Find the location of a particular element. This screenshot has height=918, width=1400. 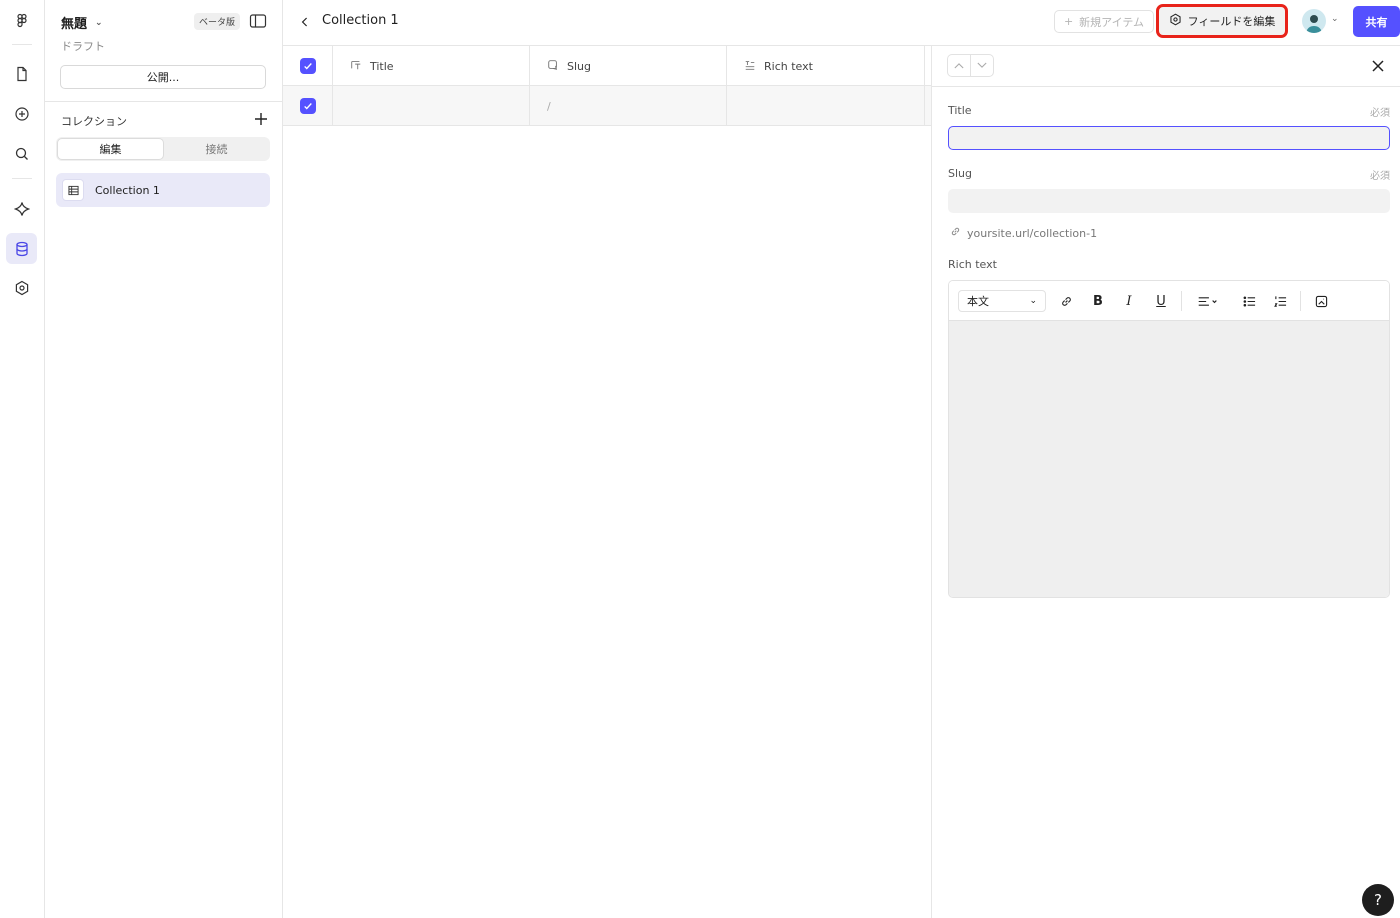

slug-input is located at coordinates (1169, 201).